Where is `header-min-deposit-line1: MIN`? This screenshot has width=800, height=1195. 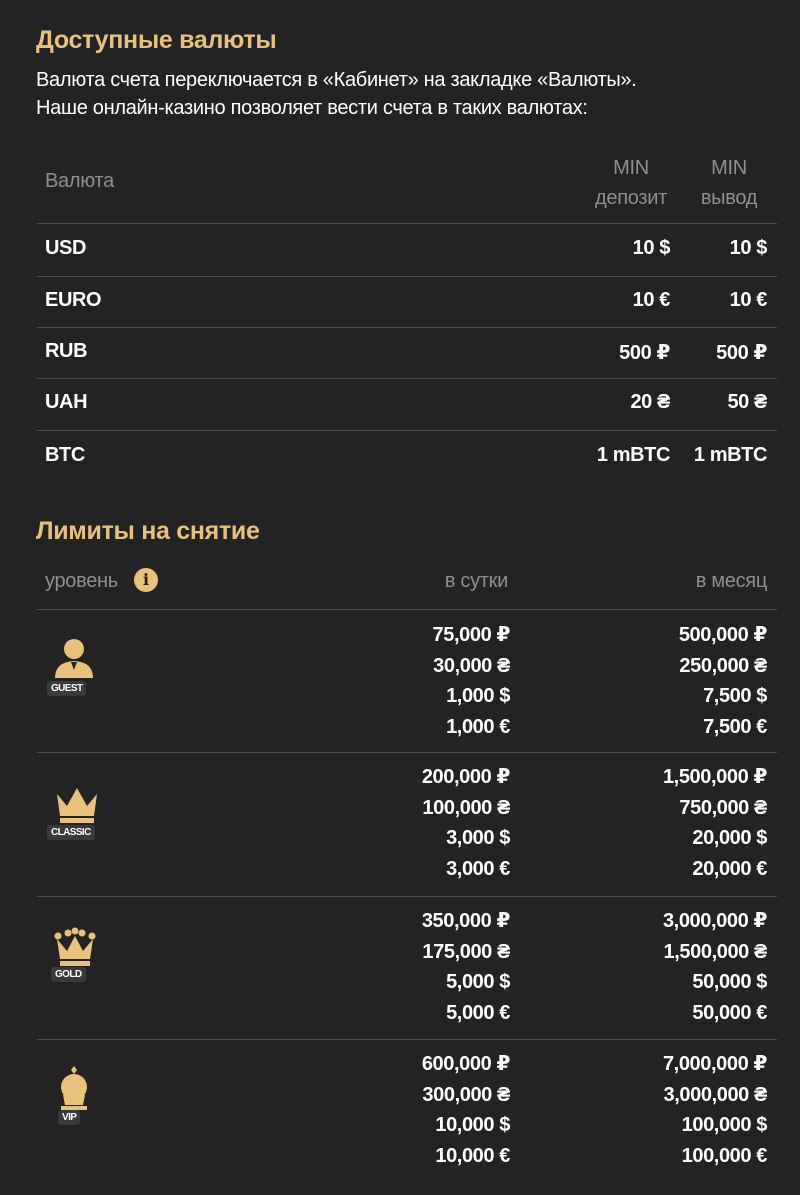
header-min-deposit-line1: MIN is located at coordinates (631, 168).